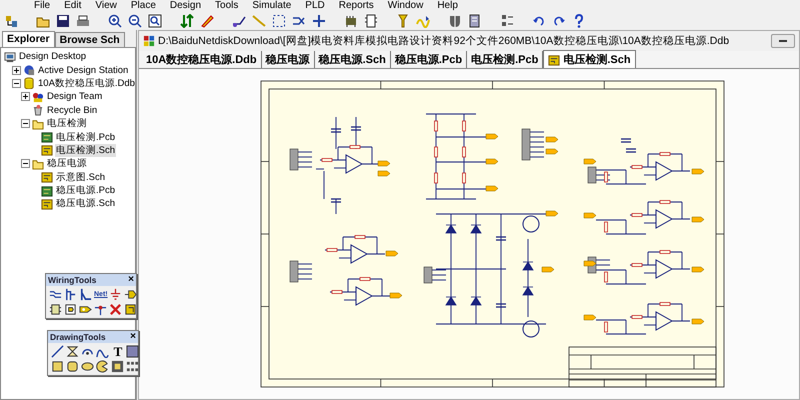  I want to click on wave-icon, so click(423, 21).